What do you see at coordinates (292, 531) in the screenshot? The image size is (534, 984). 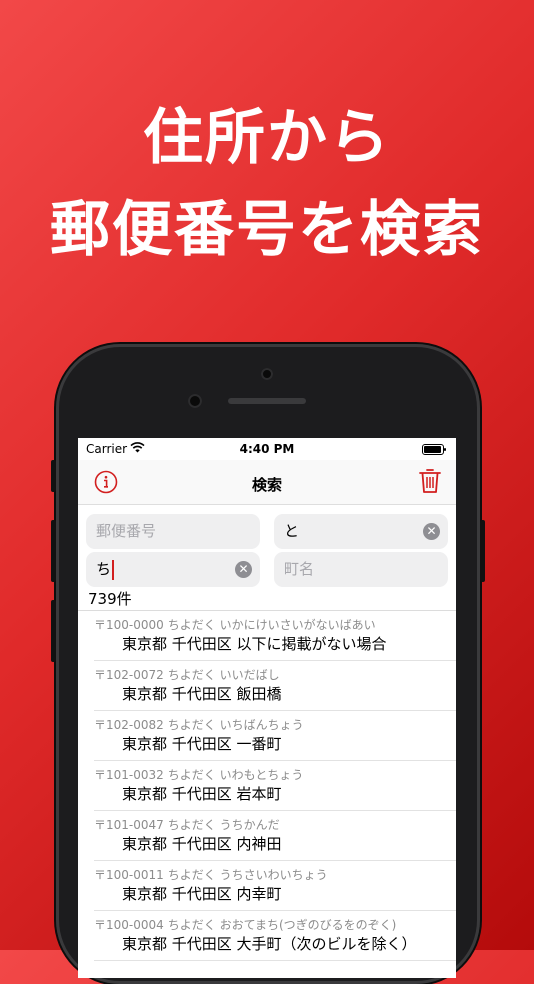 I see `prefecture-value: と` at bounding box center [292, 531].